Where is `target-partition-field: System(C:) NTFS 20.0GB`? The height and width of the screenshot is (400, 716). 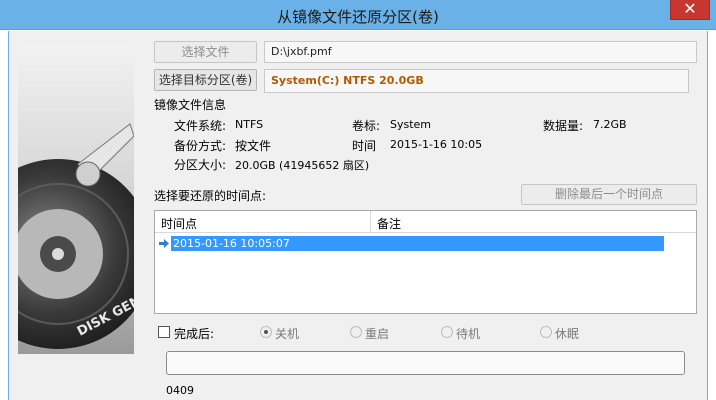
target-partition-field: System(C:) NTFS 20.0GB is located at coordinates (476, 81).